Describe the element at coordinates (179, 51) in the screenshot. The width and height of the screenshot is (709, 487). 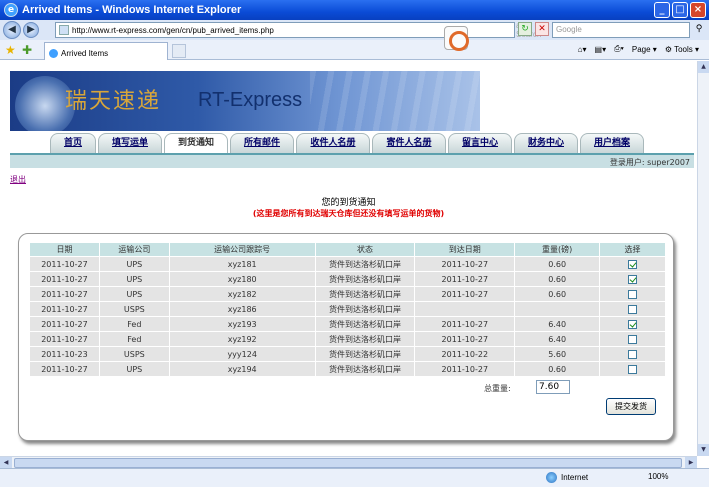
I see `new-tab-button` at that location.